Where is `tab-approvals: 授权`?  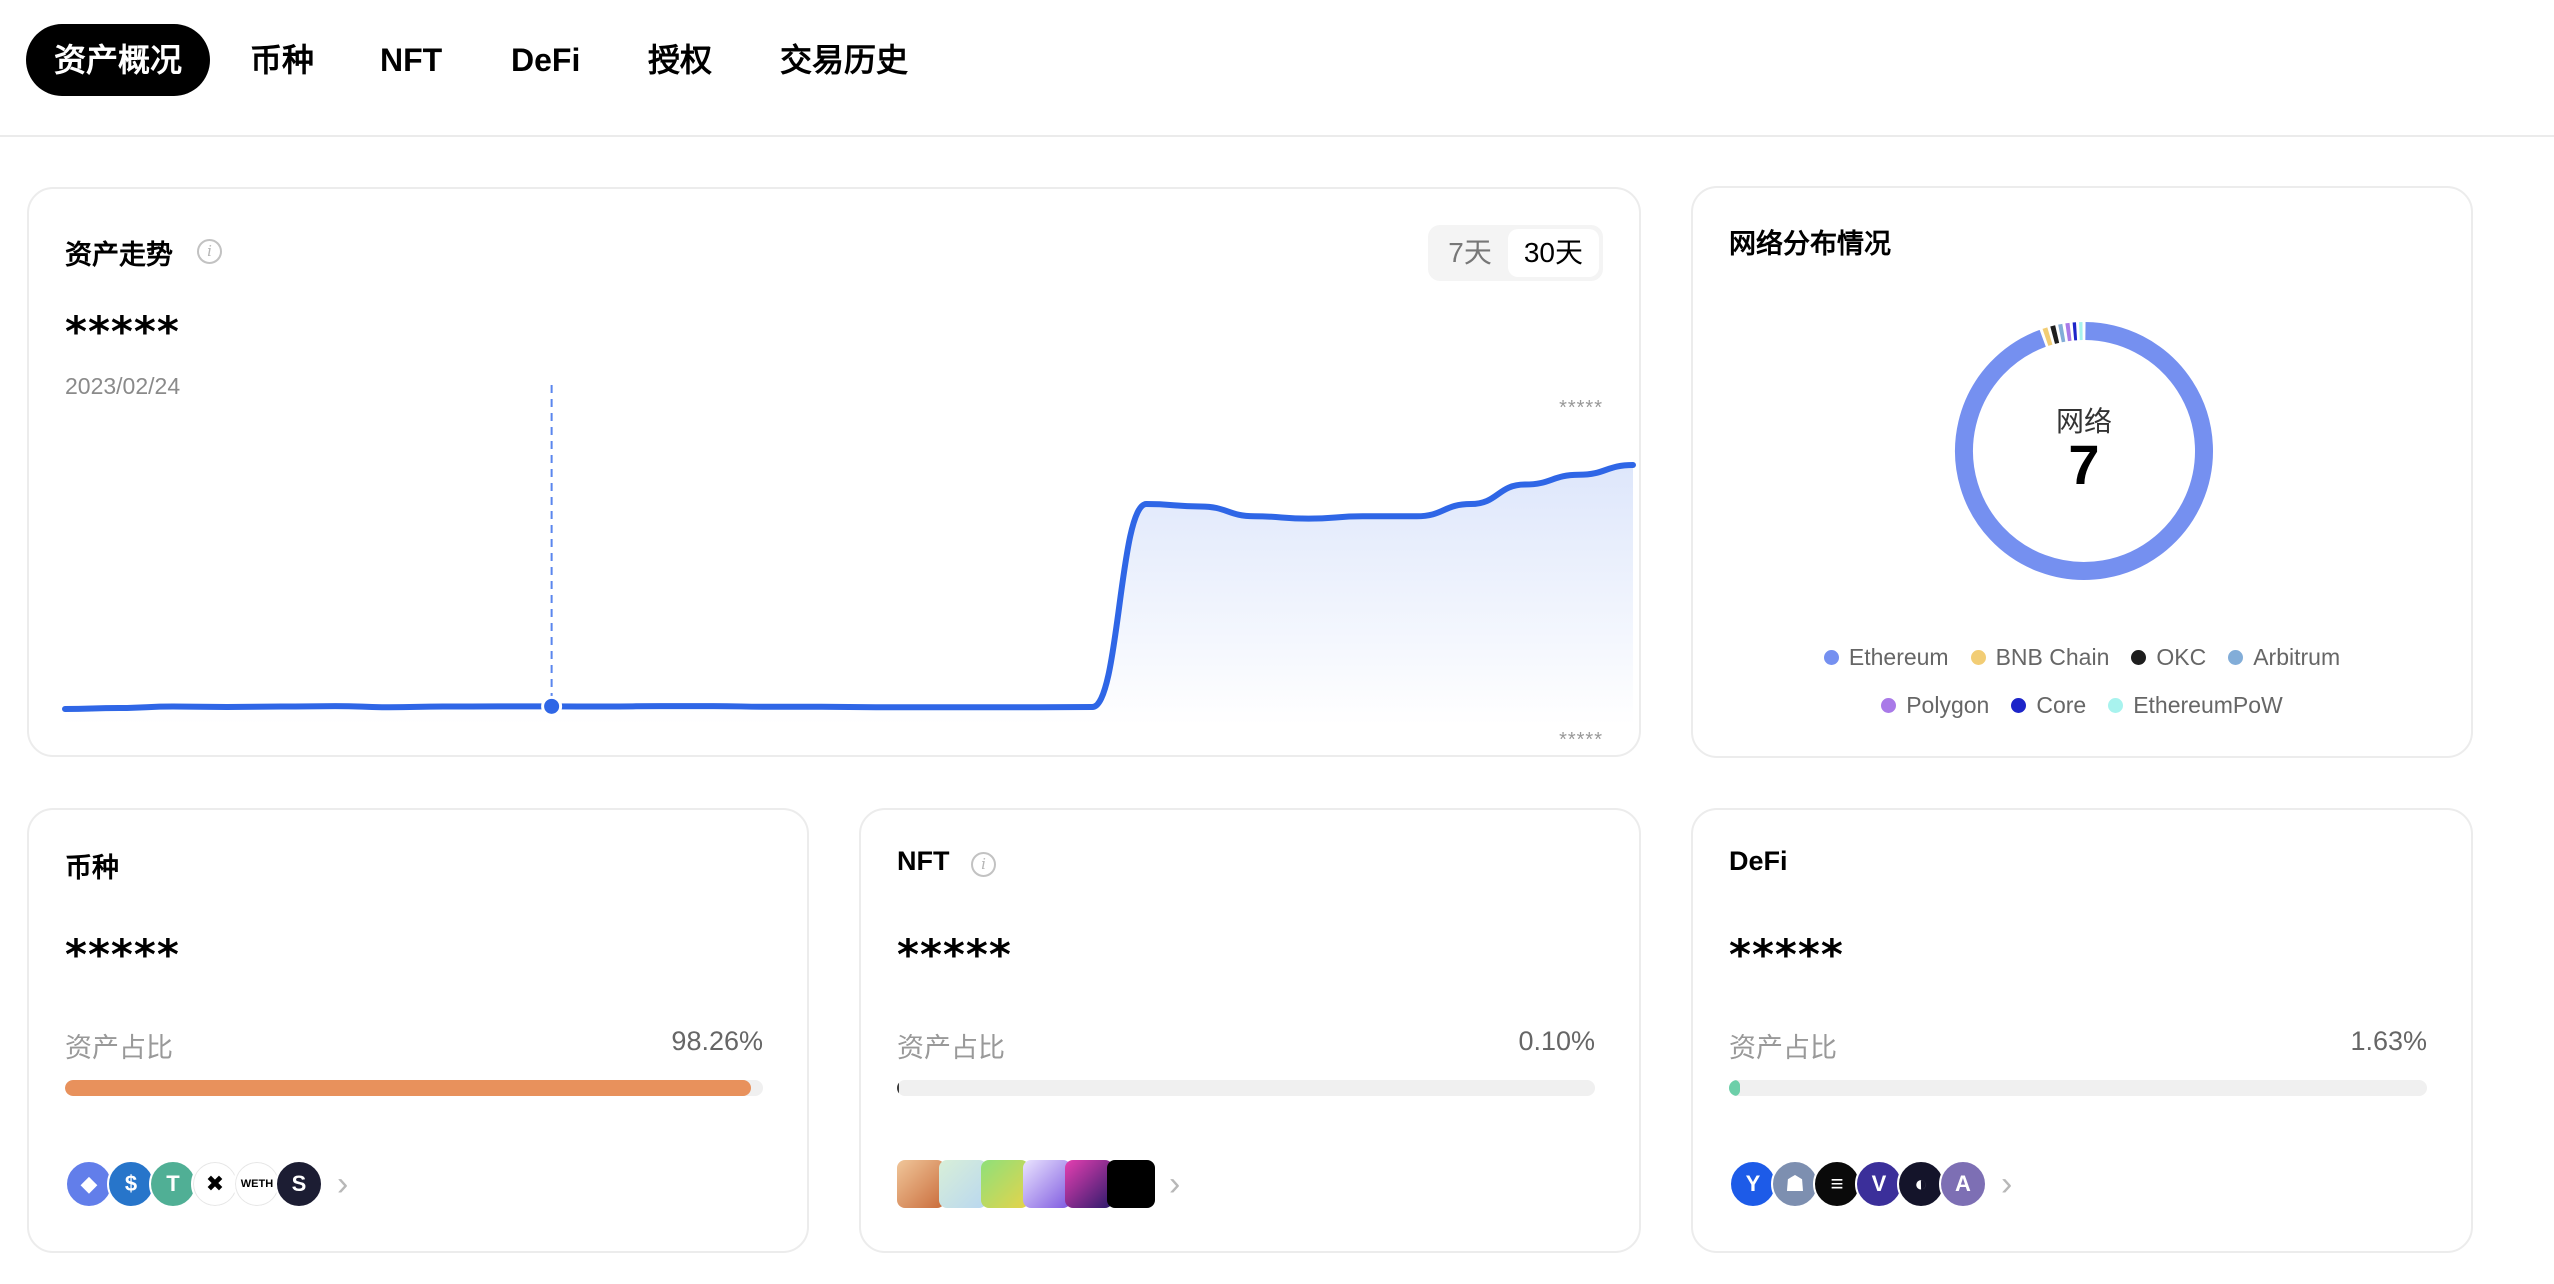
tab-approvals: 授权 is located at coordinates (680, 60).